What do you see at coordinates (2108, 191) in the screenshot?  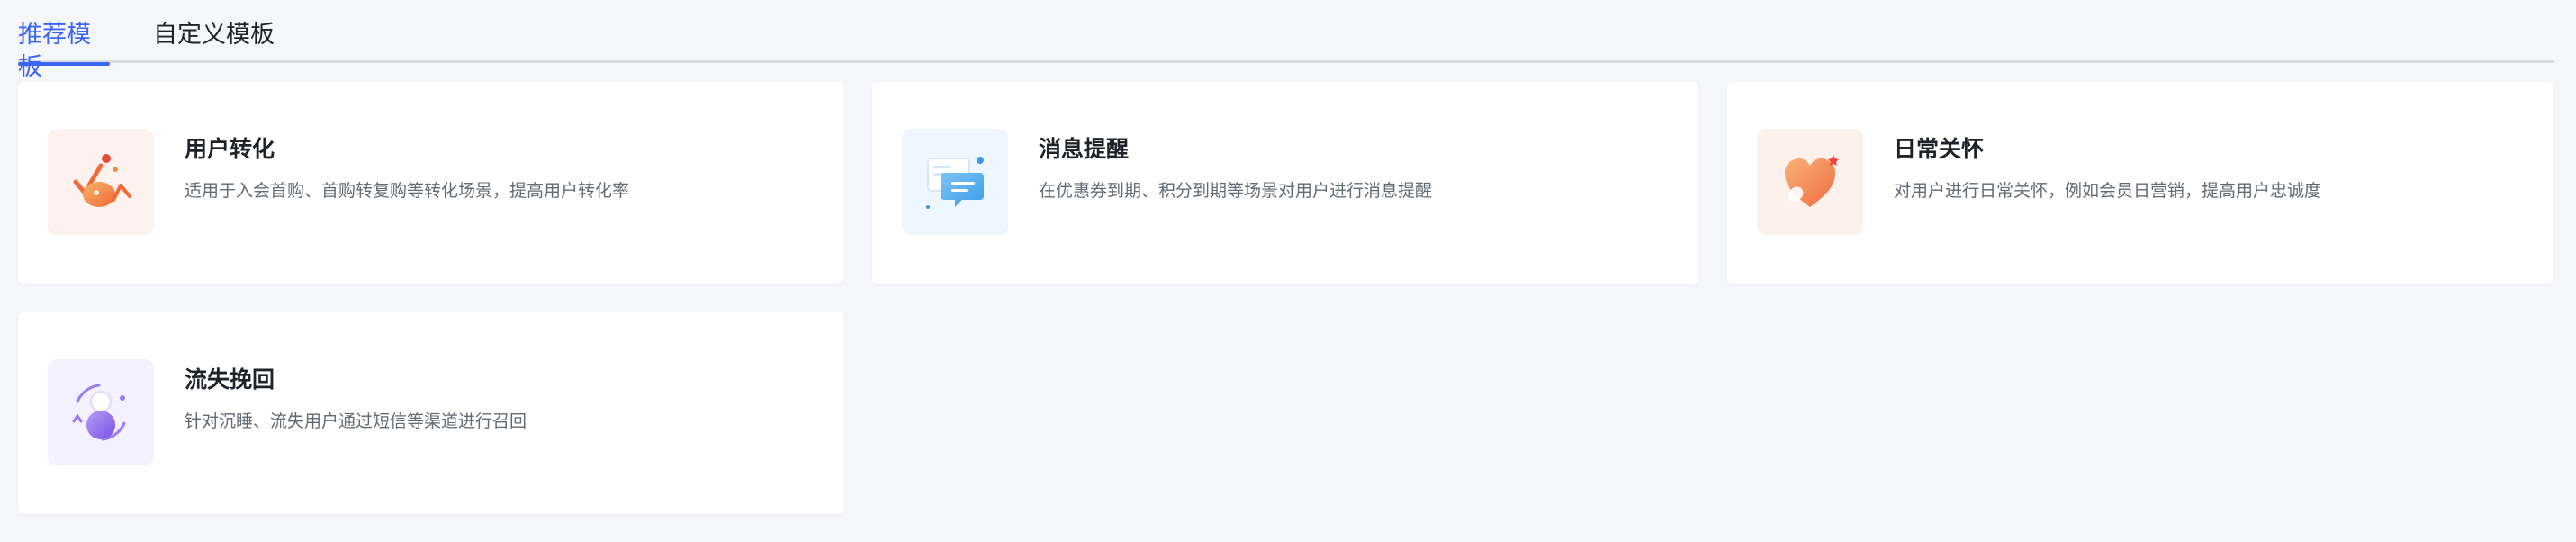 I see `card-description: 对用户进行日常关怀，例如会员日营销，提高用户忠诚度` at bounding box center [2108, 191].